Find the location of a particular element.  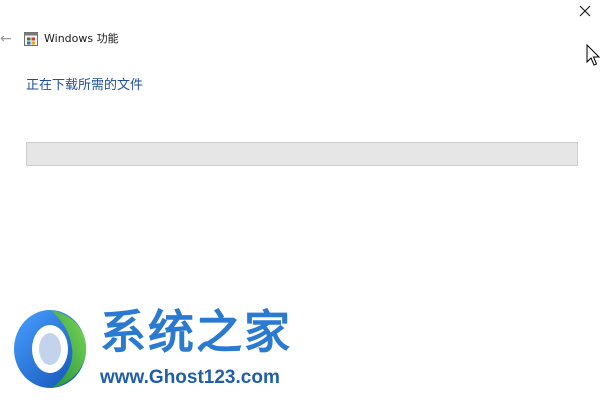

windows-features-icon is located at coordinates (31, 39).